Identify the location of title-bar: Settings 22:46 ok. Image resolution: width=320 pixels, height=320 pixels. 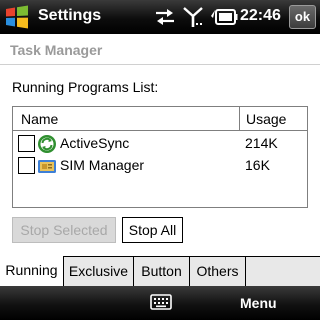
(160, 17).